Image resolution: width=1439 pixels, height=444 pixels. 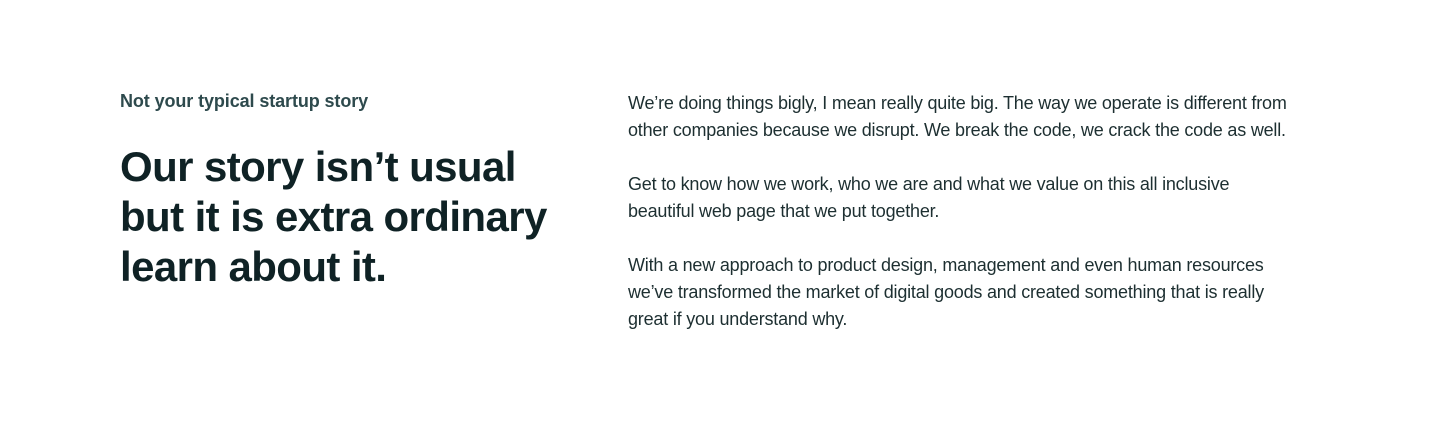 I want to click on headline-line: Our story isn’t usual, so click(x=318, y=166).